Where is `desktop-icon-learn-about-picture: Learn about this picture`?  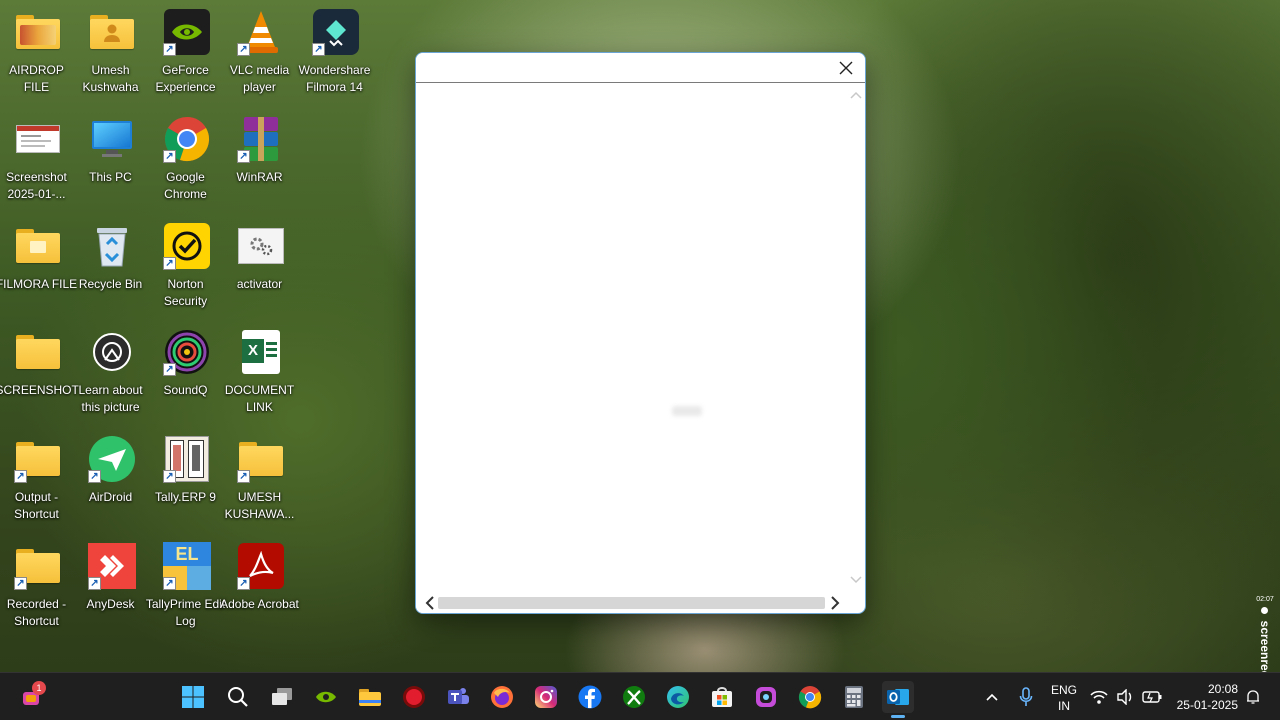 desktop-icon-learn-about-picture: Learn about this picture is located at coordinates (112, 371).